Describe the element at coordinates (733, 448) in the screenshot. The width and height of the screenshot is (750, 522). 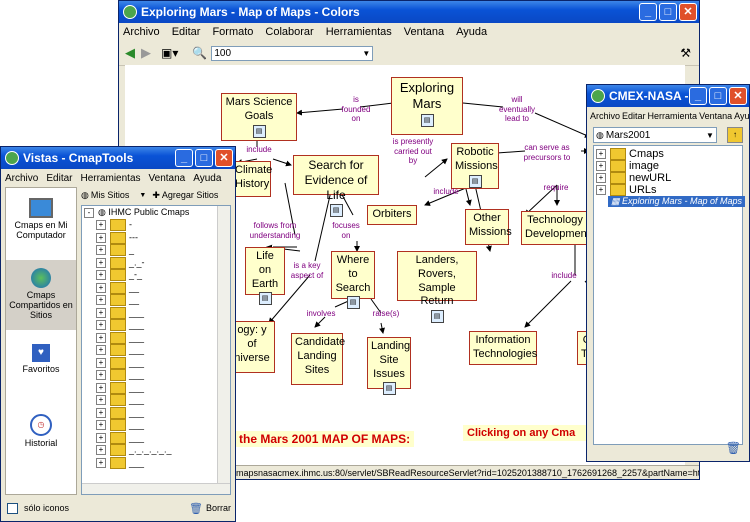
I see `trash-icon: 🗑` at that location.